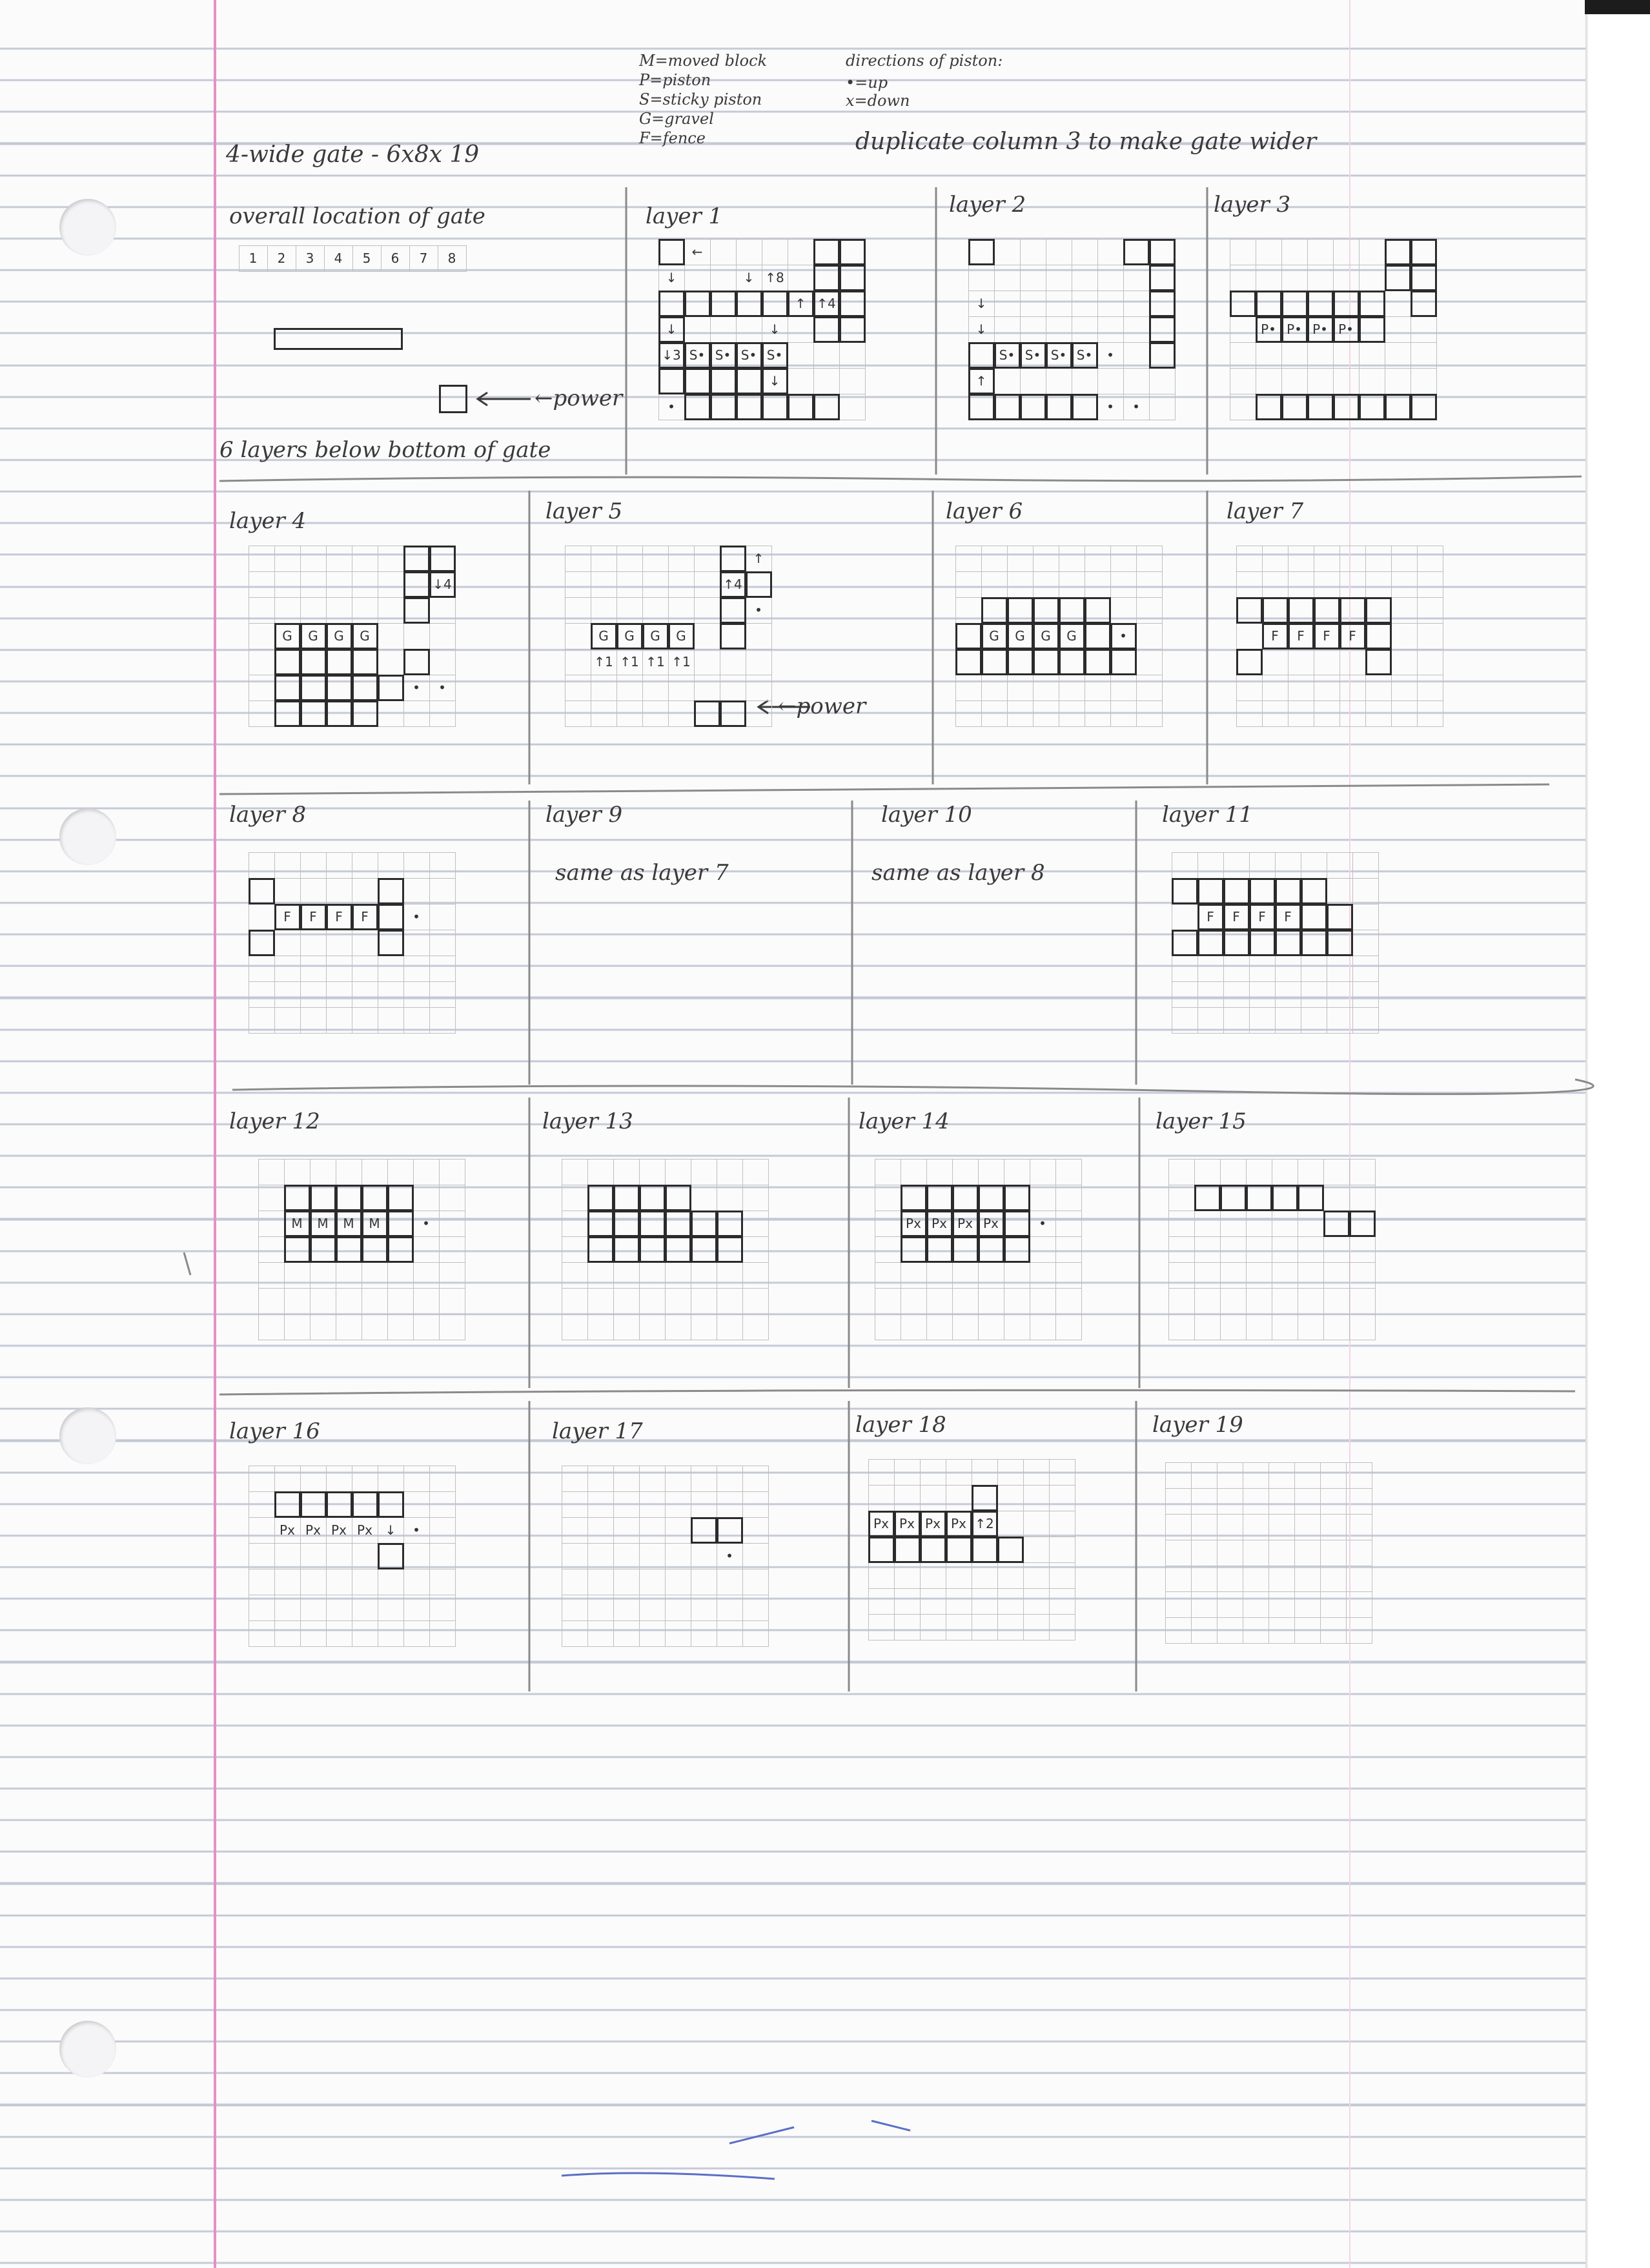 This screenshot has height=2268, width=1650. I want to click on section-divider, so click(884, 789).